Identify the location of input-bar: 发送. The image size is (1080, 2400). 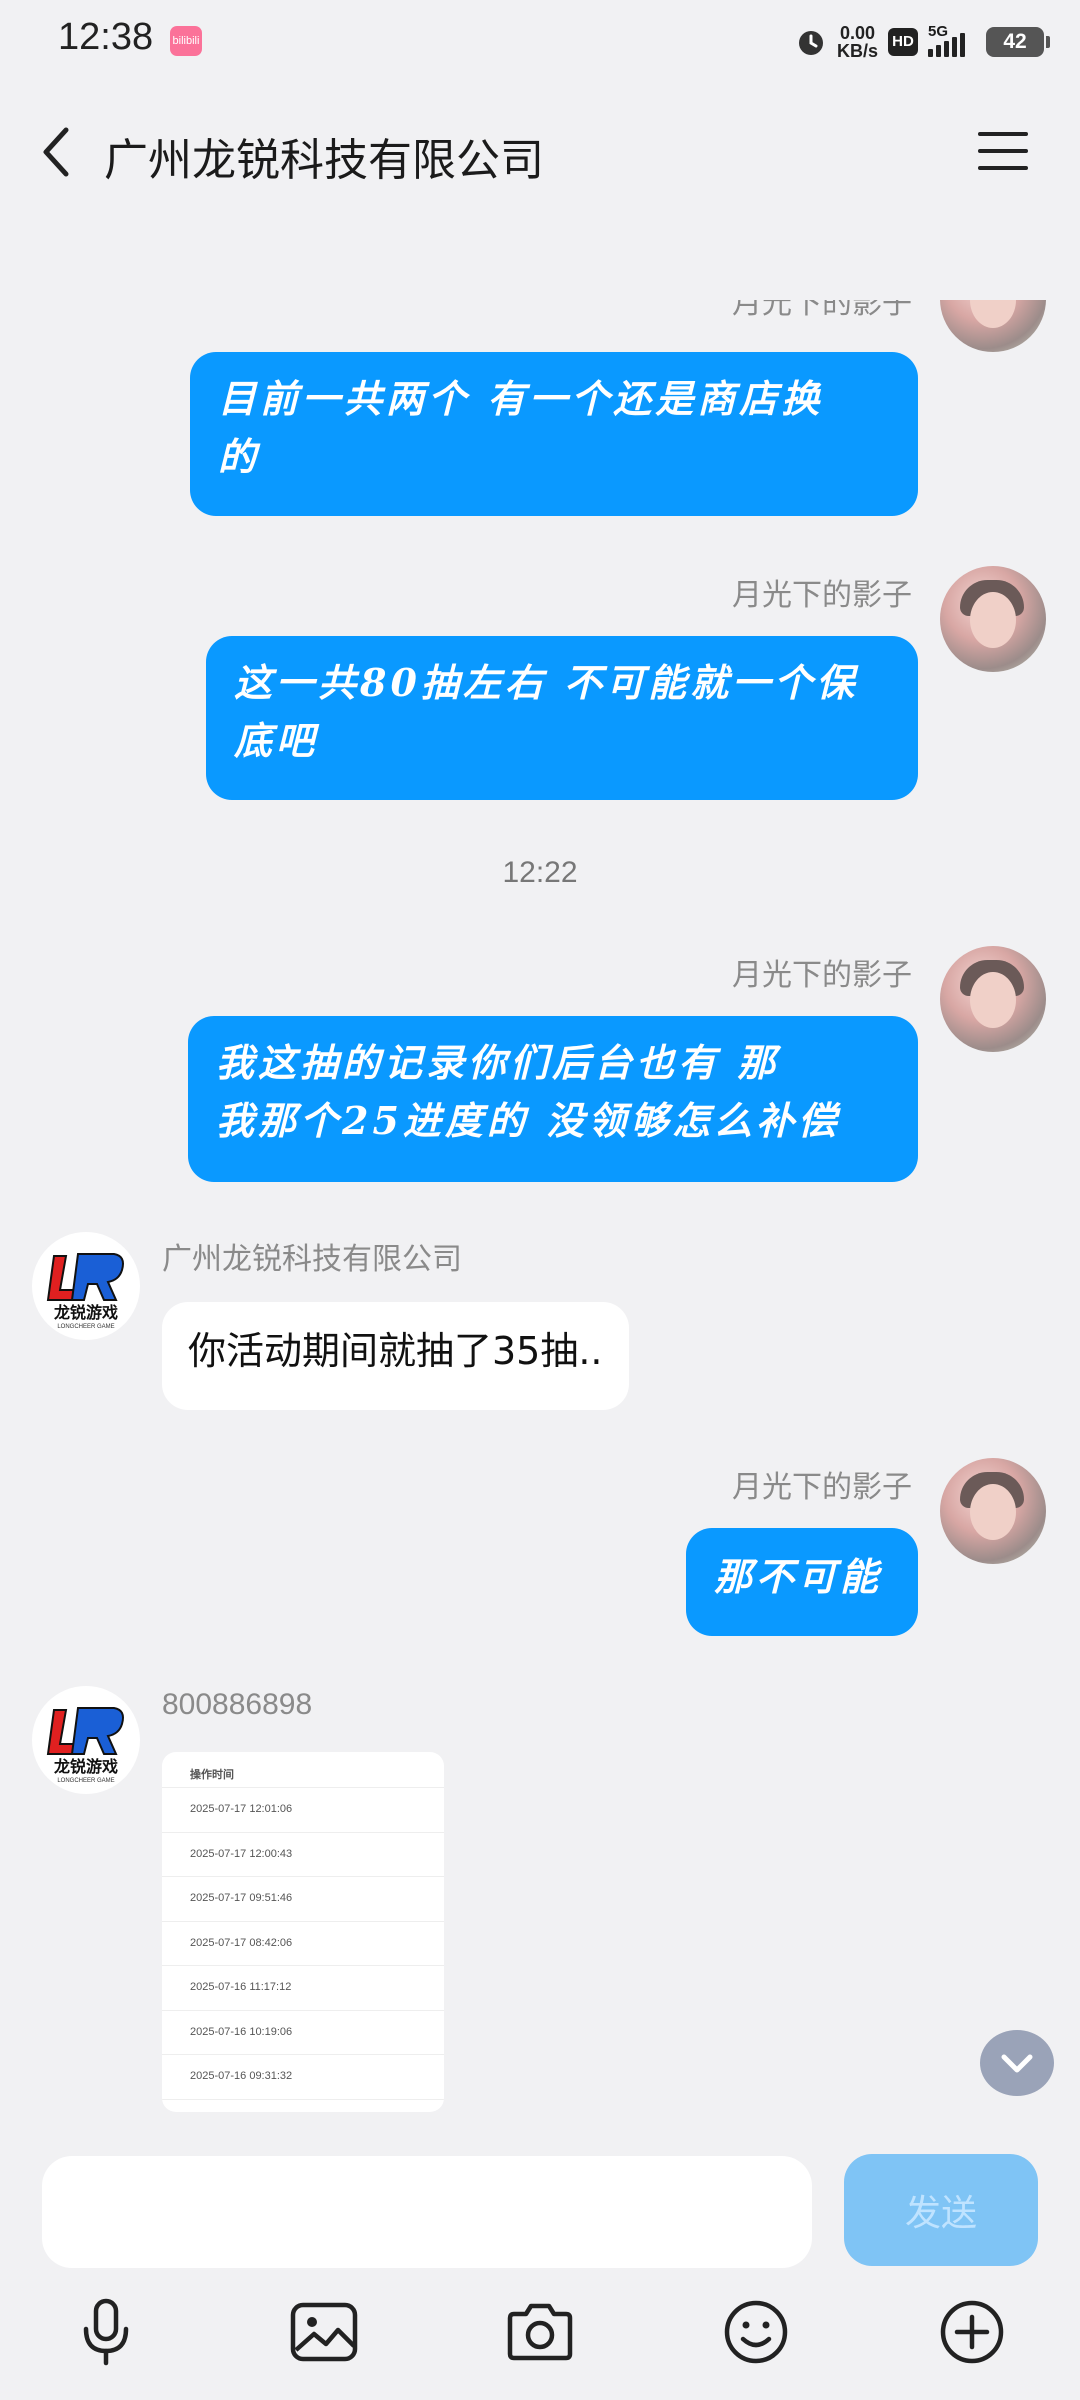
(540, 2265).